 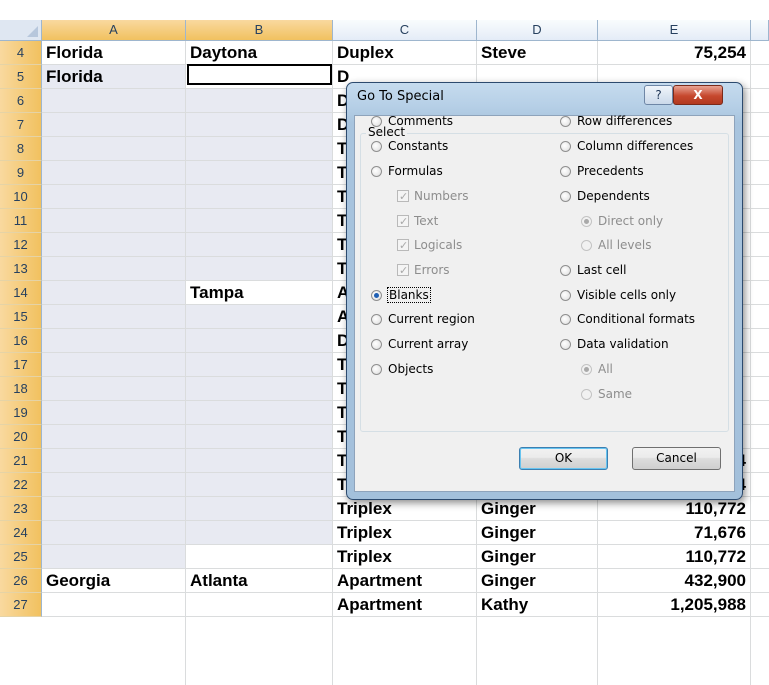 I want to click on cell-c26: Apartment, so click(x=404, y=581).